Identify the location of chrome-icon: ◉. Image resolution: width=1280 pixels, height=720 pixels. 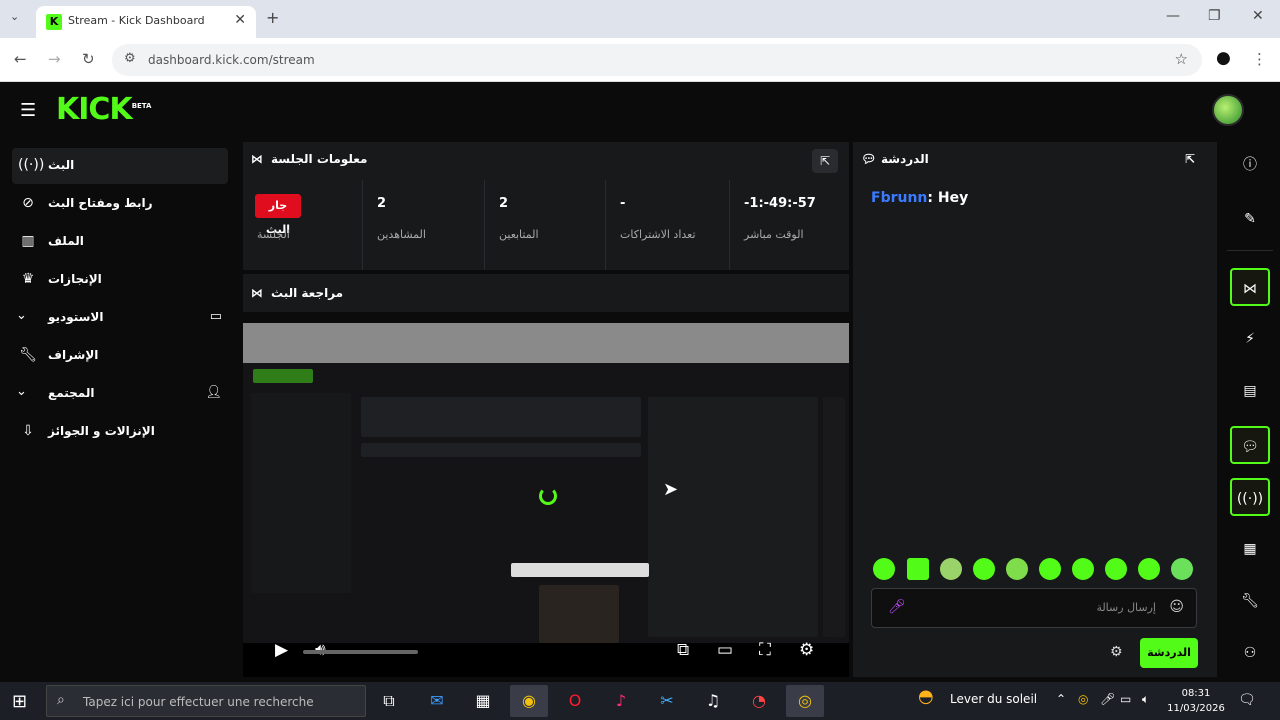
(529, 701).